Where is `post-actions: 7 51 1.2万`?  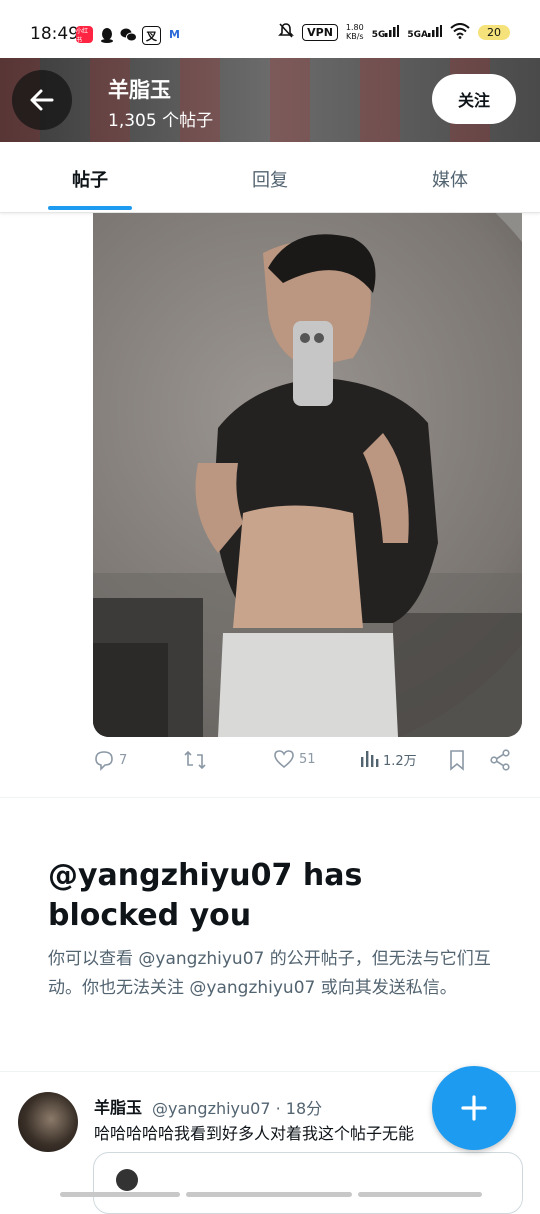 post-actions: 7 51 1.2万 is located at coordinates (307, 765).